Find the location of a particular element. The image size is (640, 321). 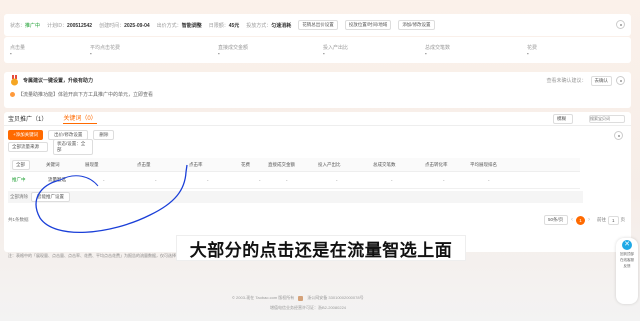

plan-id-field: 计划ID：200512542 is located at coordinates (69, 25).